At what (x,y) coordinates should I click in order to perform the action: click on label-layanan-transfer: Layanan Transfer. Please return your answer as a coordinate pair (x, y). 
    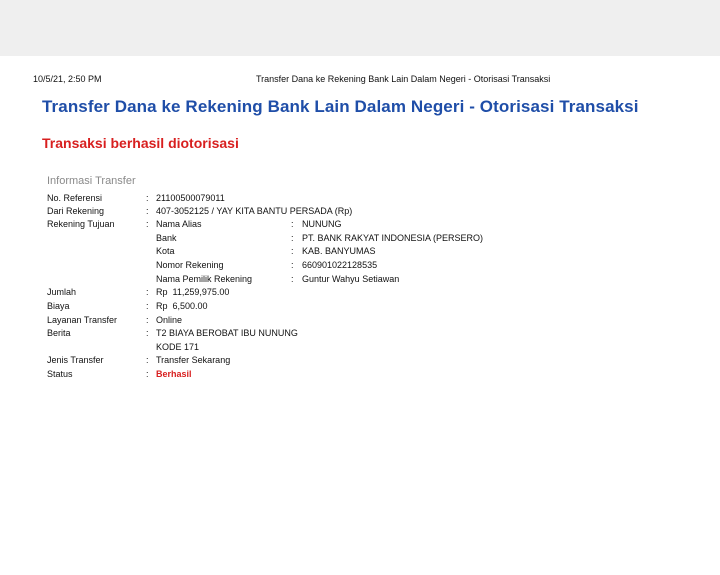
    Looking at the image, I should click on (82, 320).